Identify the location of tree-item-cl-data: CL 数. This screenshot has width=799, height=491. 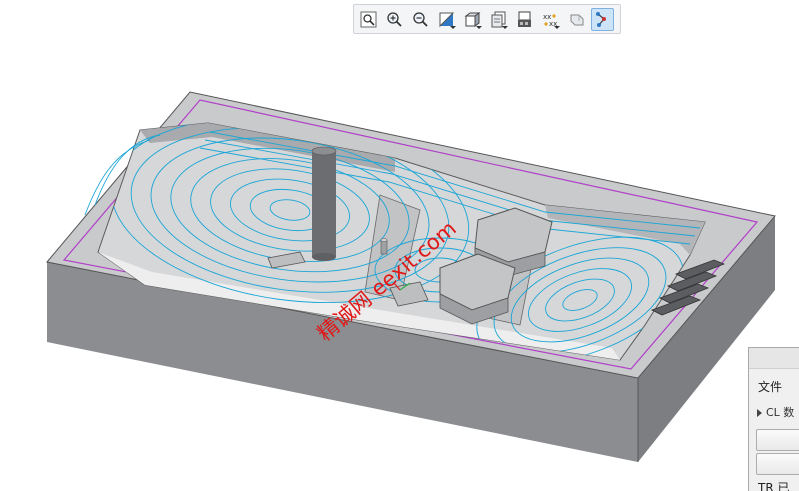
(775, 412).